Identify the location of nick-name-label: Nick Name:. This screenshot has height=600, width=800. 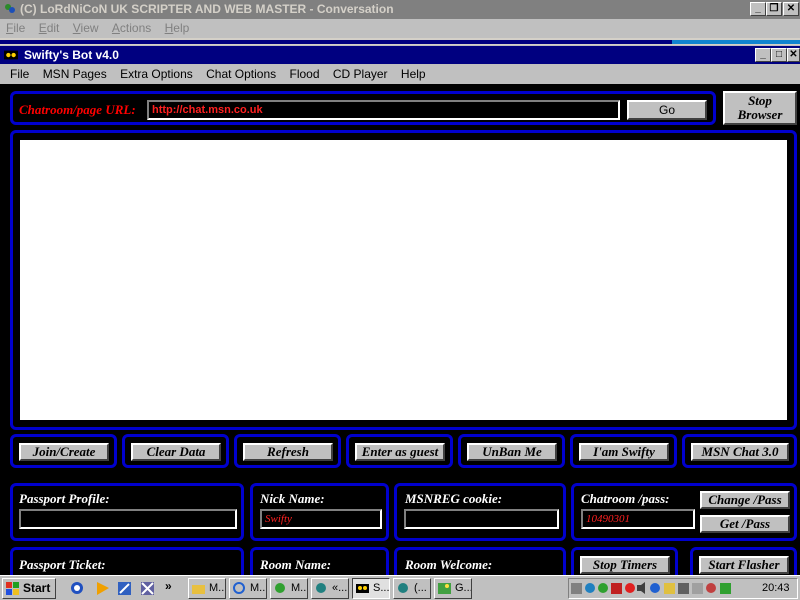
(292, 498).